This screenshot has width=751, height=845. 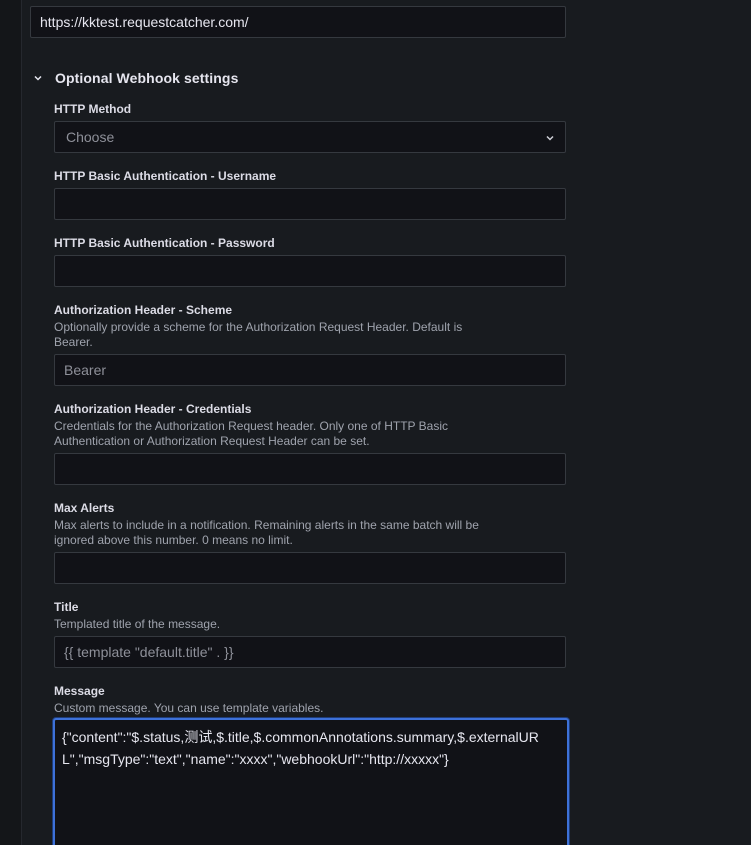 I want to click on optional-webhook-settings-toggle: Optional Webhook settings, so click(x=136, y=78).